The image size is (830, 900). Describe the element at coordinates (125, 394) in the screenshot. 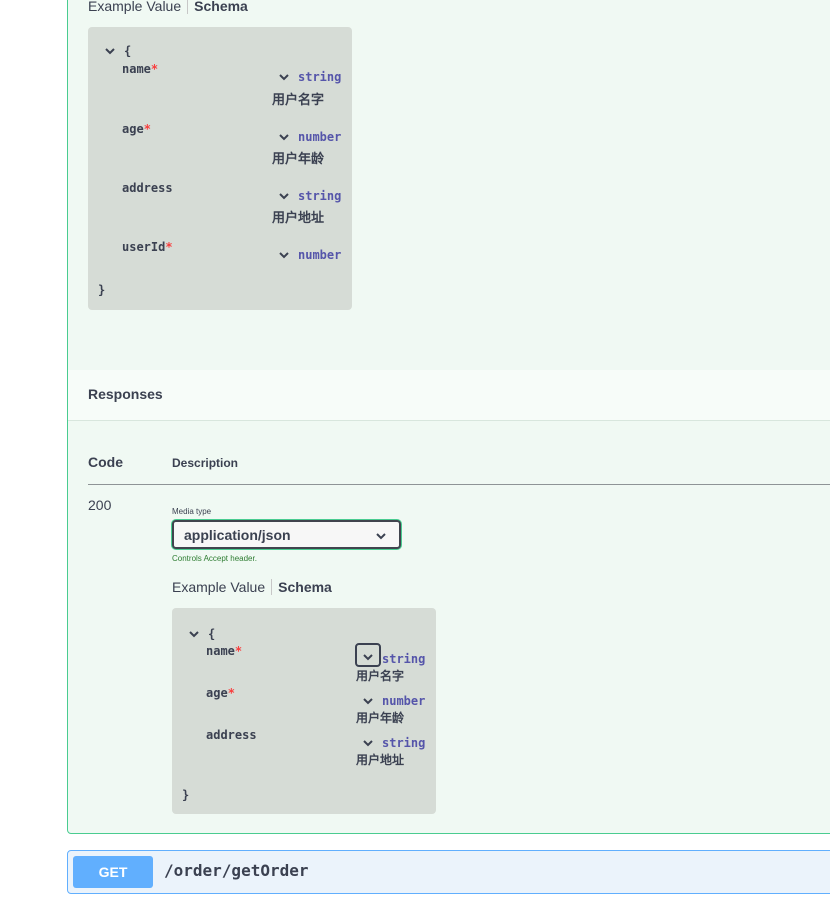

I see `responses-title: Responses` at that location.